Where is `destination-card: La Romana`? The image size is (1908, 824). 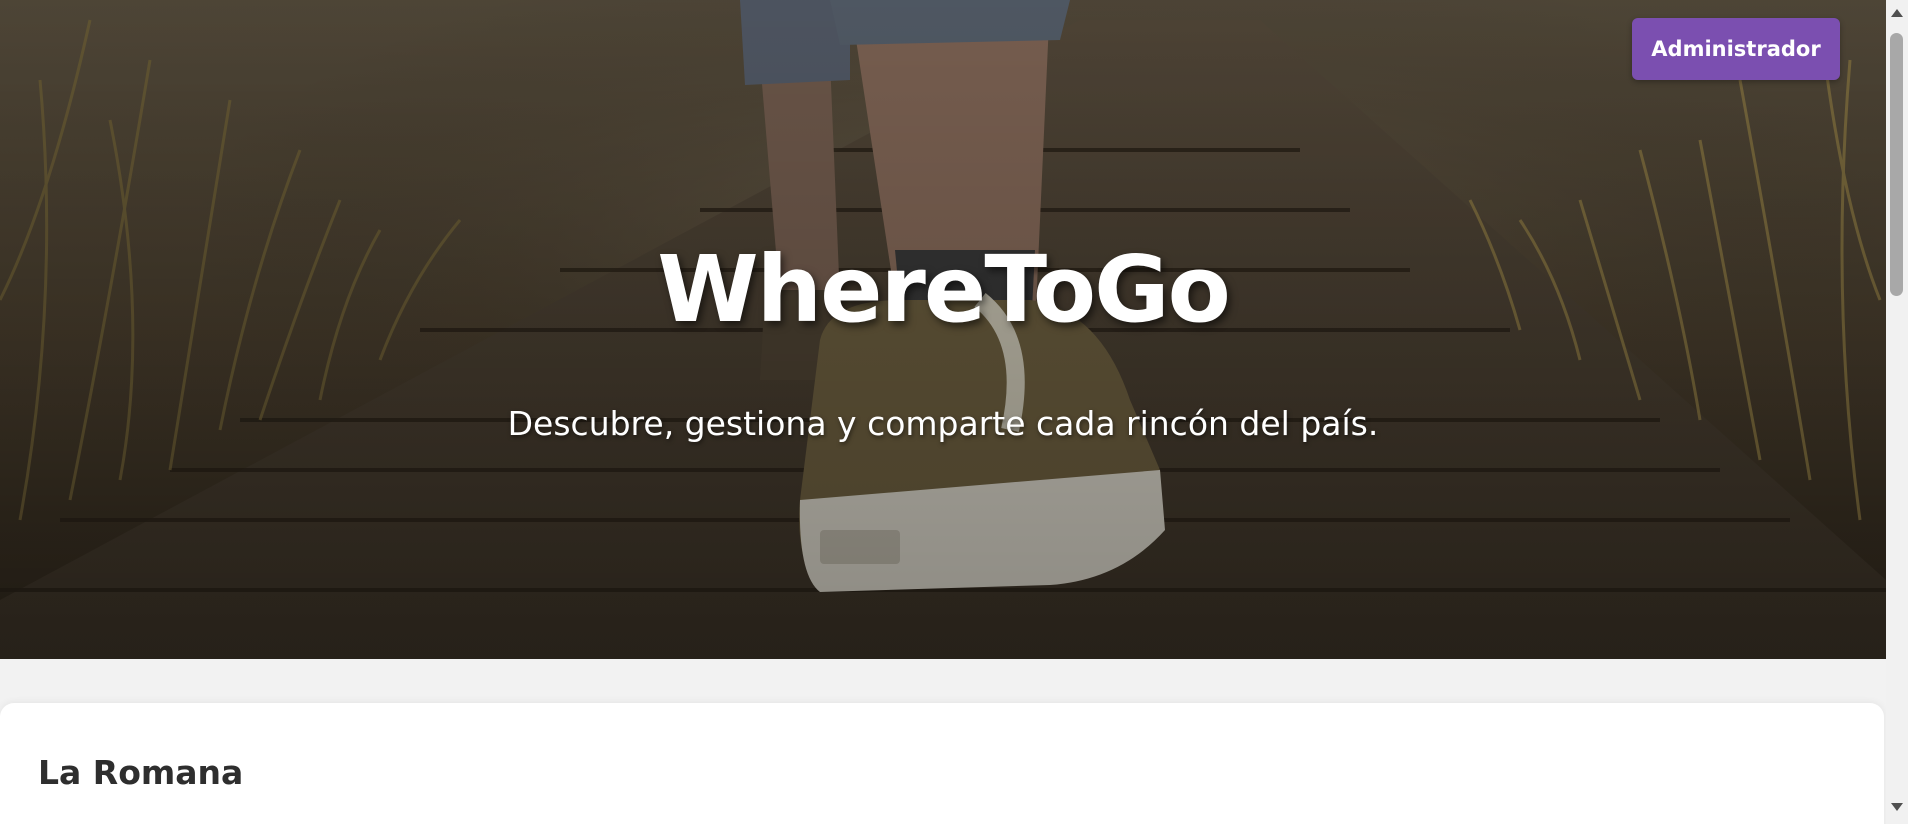 destination-card: La Romana is located at coordinates (942, 763).